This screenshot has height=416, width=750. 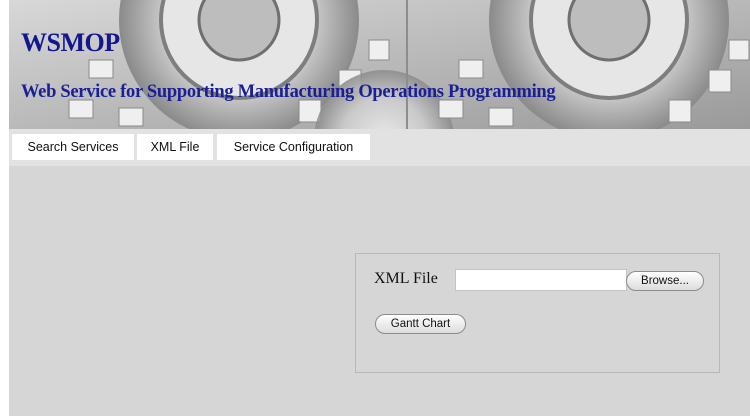 I want to click on xml-file-label: XML File, so click(x=406, y=278).